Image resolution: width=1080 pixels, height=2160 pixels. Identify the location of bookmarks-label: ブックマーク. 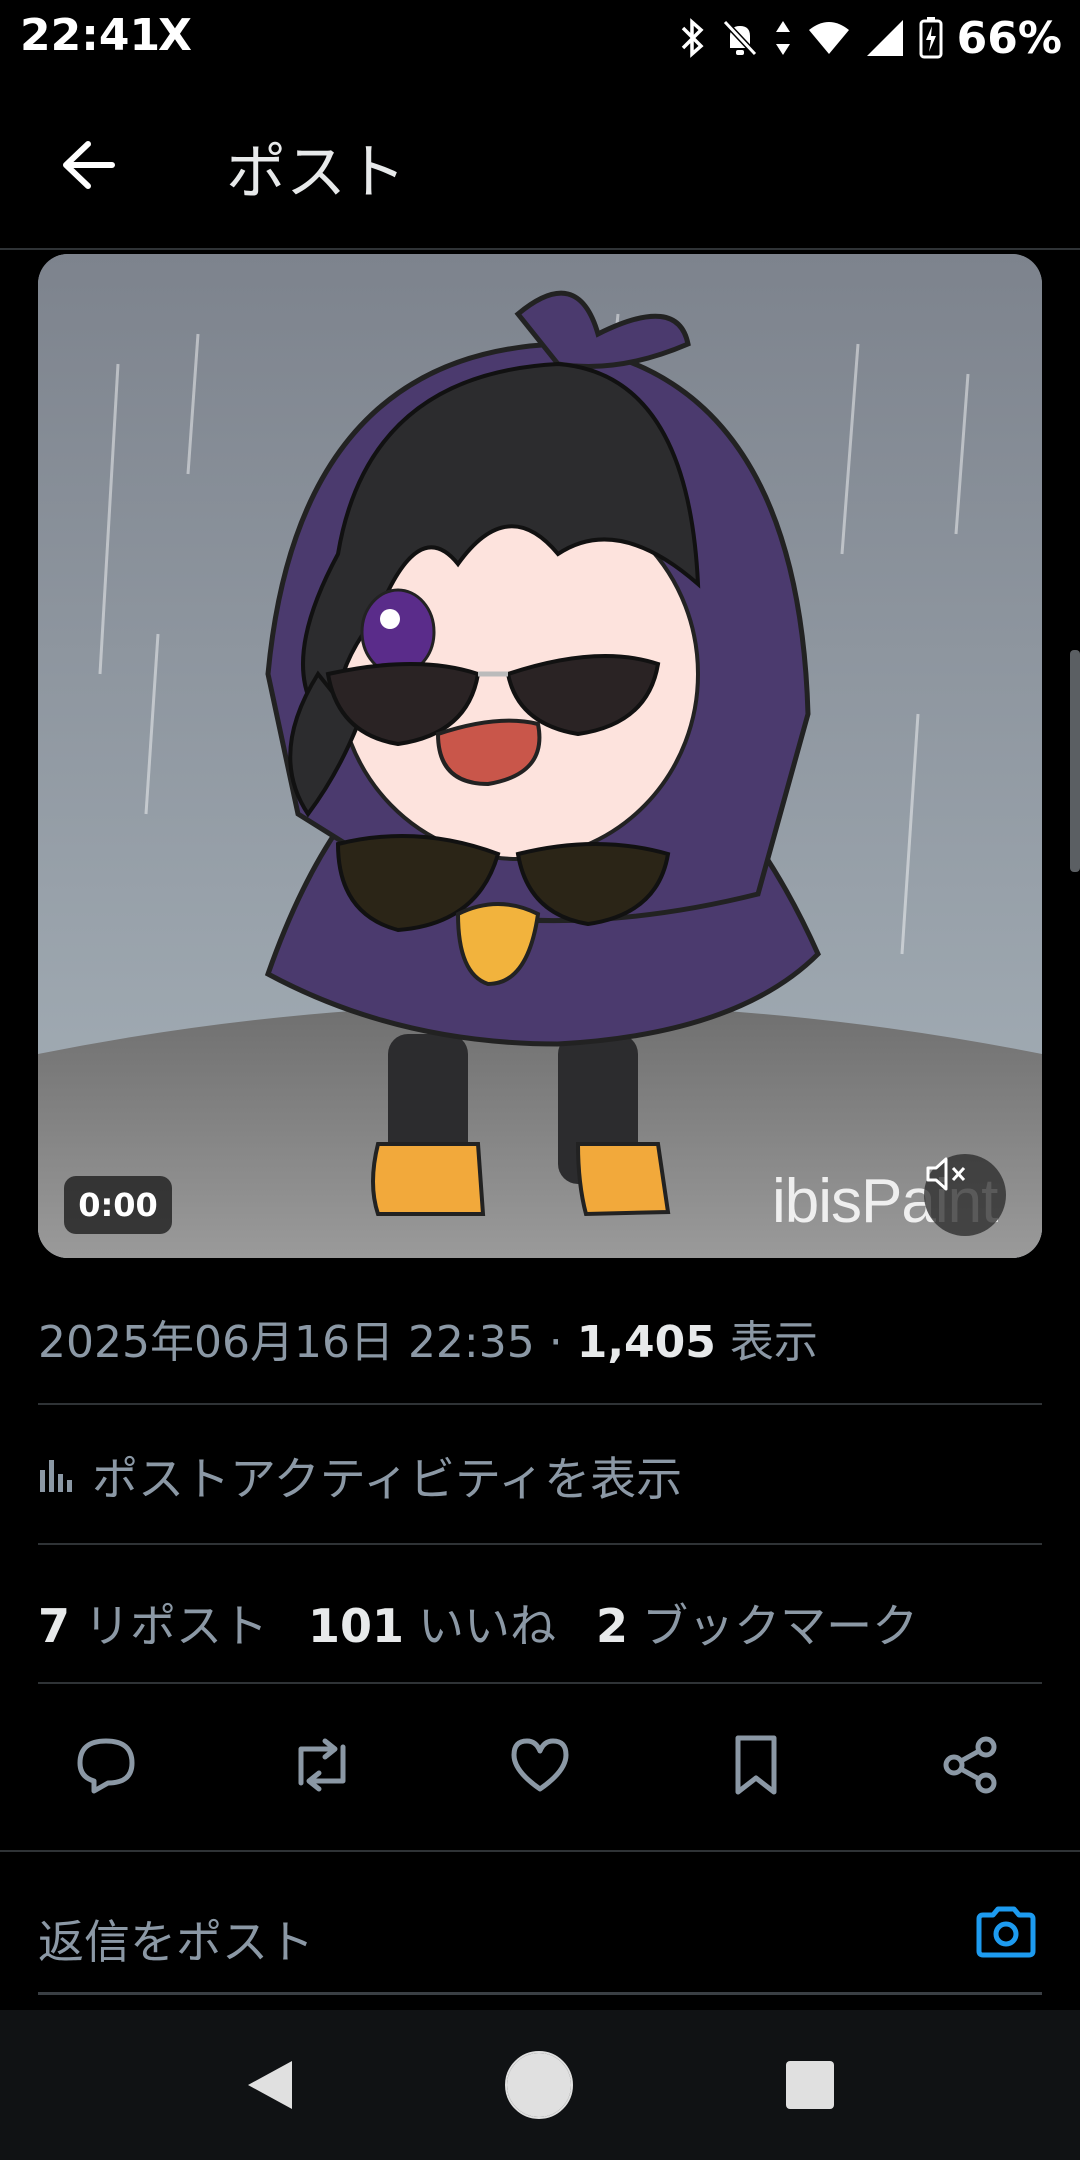
(780, 1626).